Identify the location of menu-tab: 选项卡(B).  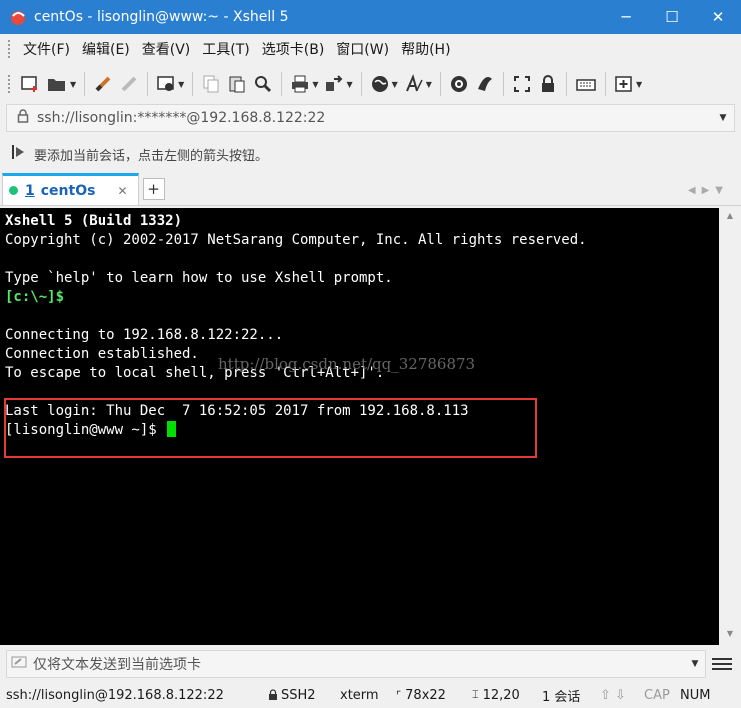
(293, 49).